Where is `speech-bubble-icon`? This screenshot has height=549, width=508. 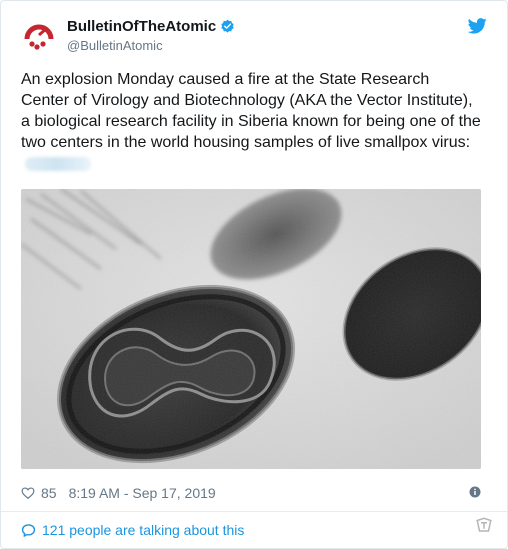
speech-bubble-icon is located at coordinates (28, 530).